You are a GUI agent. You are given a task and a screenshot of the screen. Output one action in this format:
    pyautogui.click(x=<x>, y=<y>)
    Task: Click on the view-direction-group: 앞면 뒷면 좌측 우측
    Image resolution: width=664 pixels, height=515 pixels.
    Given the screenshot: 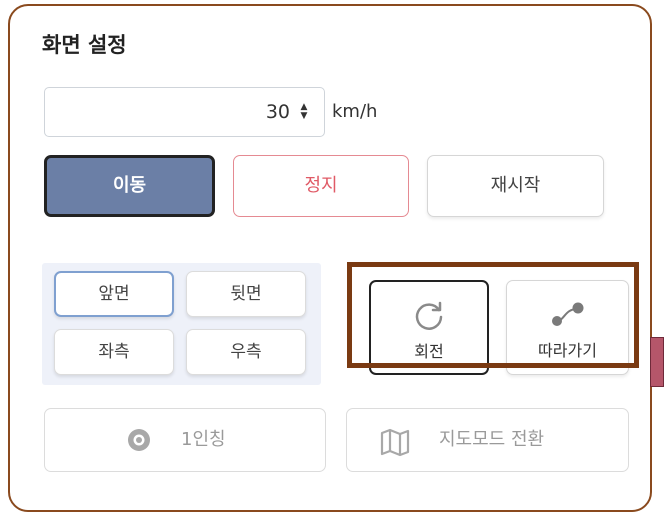 What is the action you would take?
    pyautogui.click(x=181, y=324)
    